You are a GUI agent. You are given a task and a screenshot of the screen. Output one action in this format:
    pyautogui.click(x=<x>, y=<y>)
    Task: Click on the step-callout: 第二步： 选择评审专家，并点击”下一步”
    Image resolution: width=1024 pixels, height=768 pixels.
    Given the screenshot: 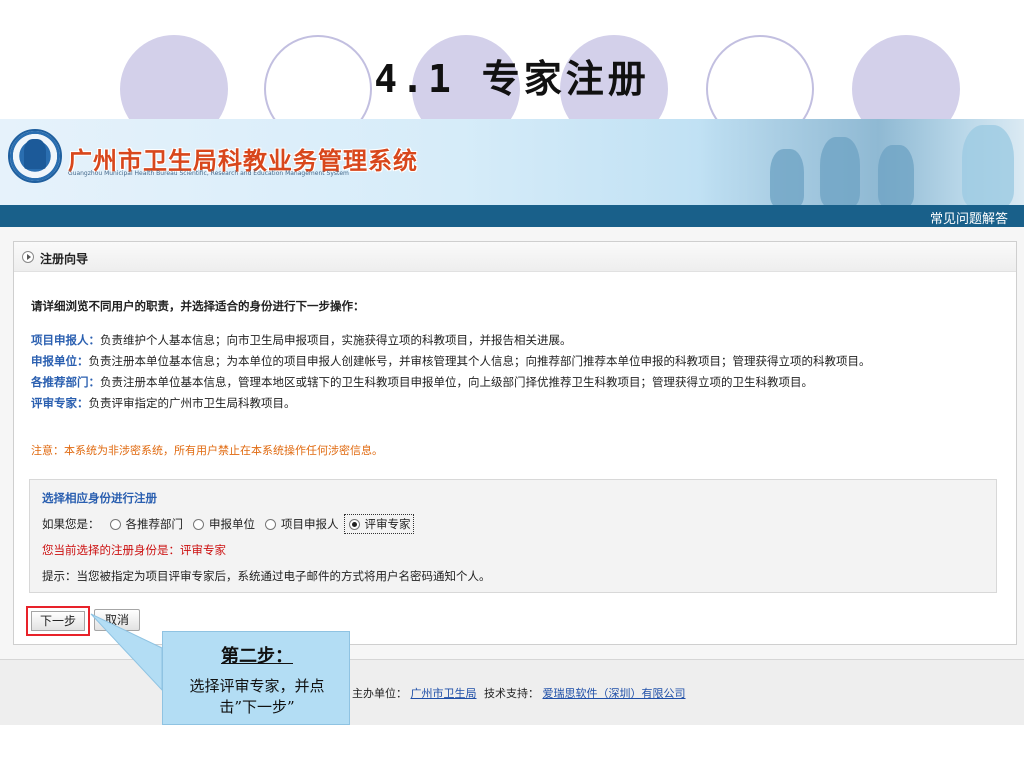 What is the action you would take?
    pyautogui.click(x=256, y=678)
    